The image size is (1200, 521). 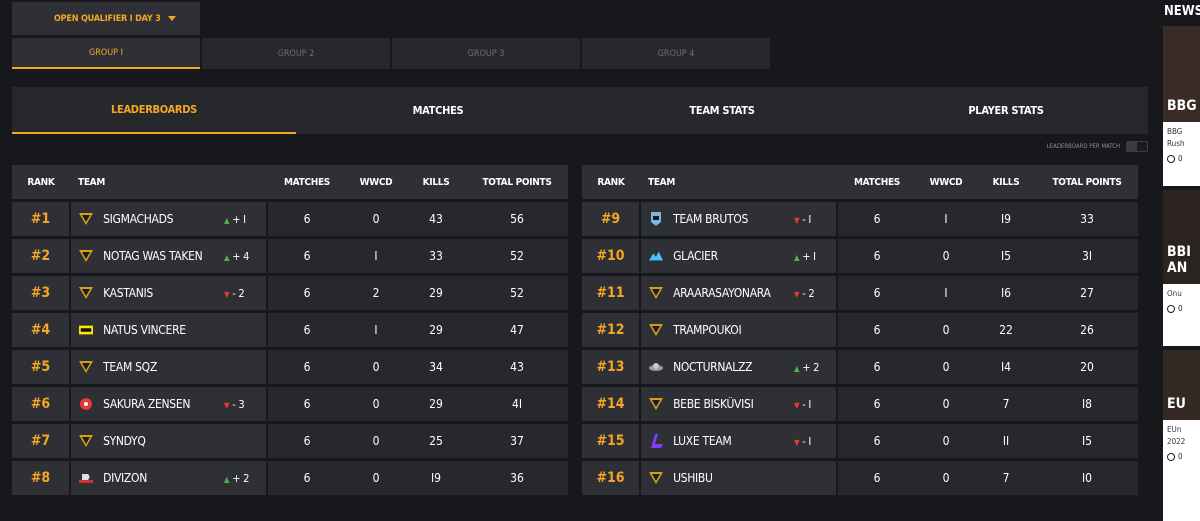 I want to click on news-card: EU EUn 2022 0, so click(x=1181, y=435).